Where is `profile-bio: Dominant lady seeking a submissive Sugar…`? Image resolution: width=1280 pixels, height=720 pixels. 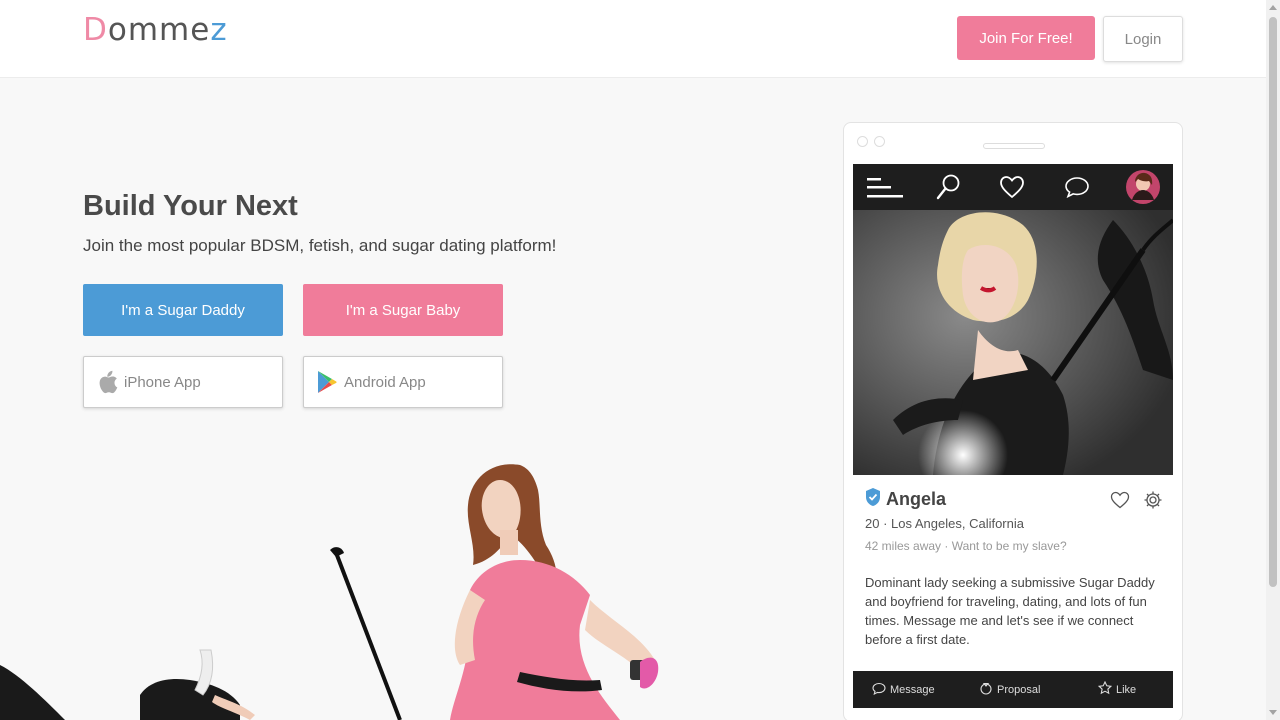 profile-bio: Dominant lady seeking a submissive Sugar… is located at coordinates (1010, 611).